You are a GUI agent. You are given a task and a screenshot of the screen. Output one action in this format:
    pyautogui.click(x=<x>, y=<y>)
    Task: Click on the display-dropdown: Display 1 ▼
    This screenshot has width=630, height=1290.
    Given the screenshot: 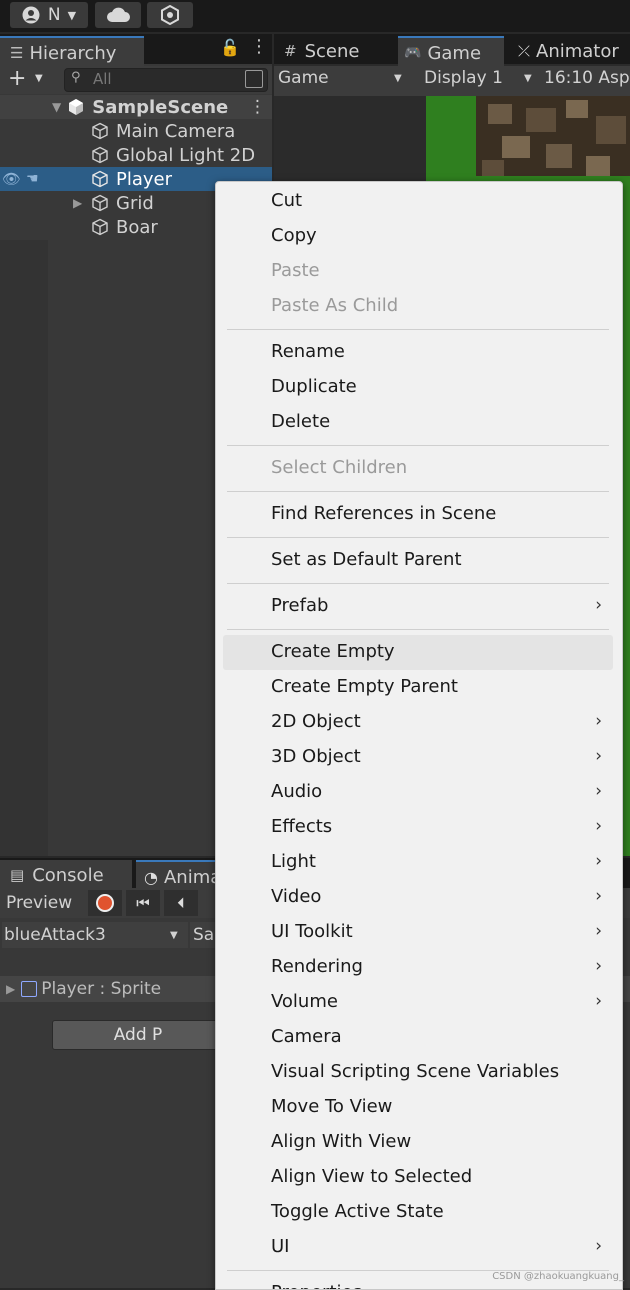 What is the action you would take?
    pyautogui.click(x=481, y=80)
    